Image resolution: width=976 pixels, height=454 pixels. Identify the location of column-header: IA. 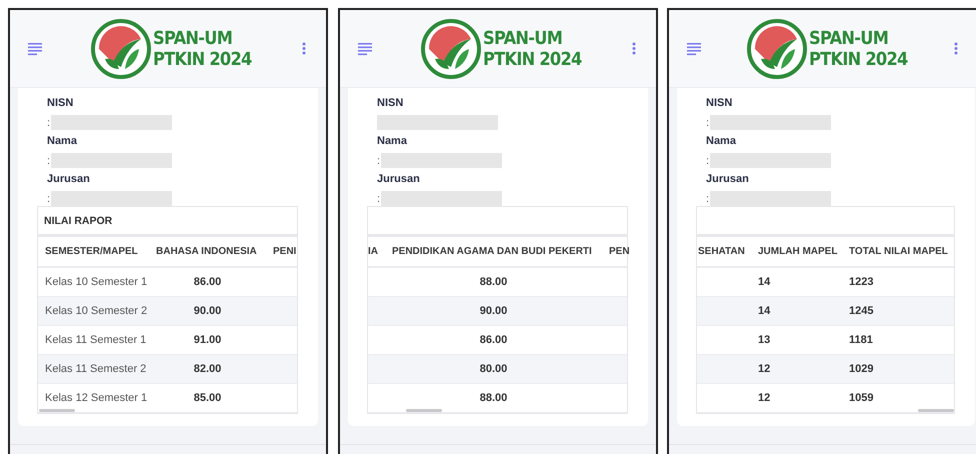
(373, 251).